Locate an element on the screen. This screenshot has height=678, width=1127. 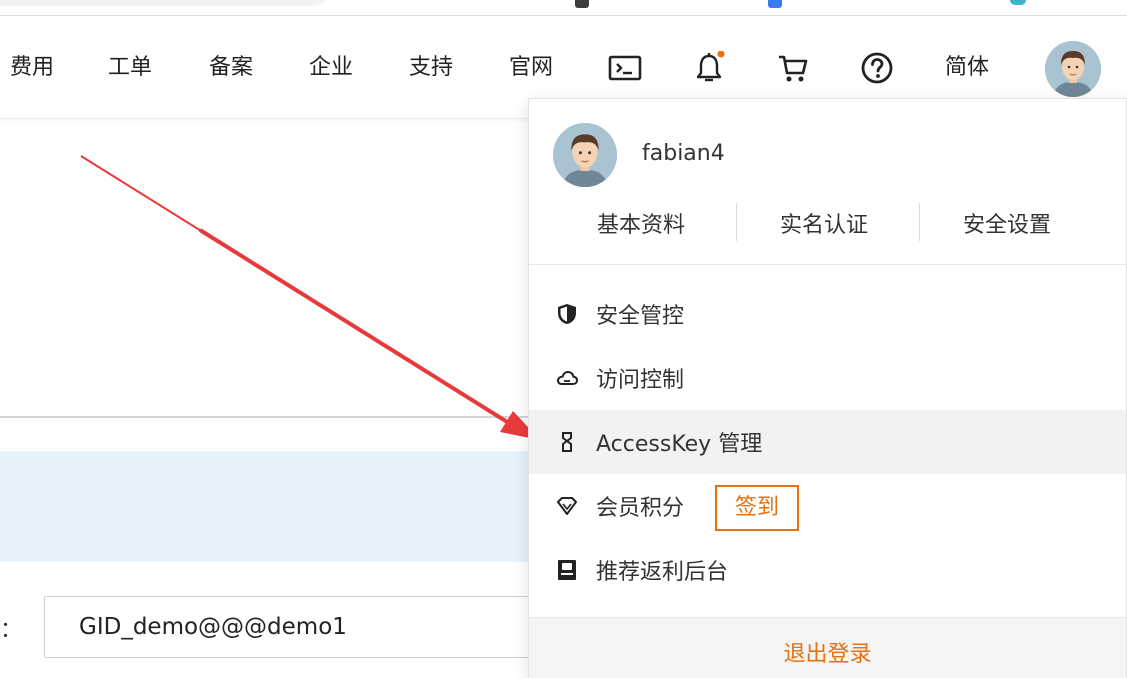
nav-item-enterprise: 企业 is located at coordinates (331, 68).